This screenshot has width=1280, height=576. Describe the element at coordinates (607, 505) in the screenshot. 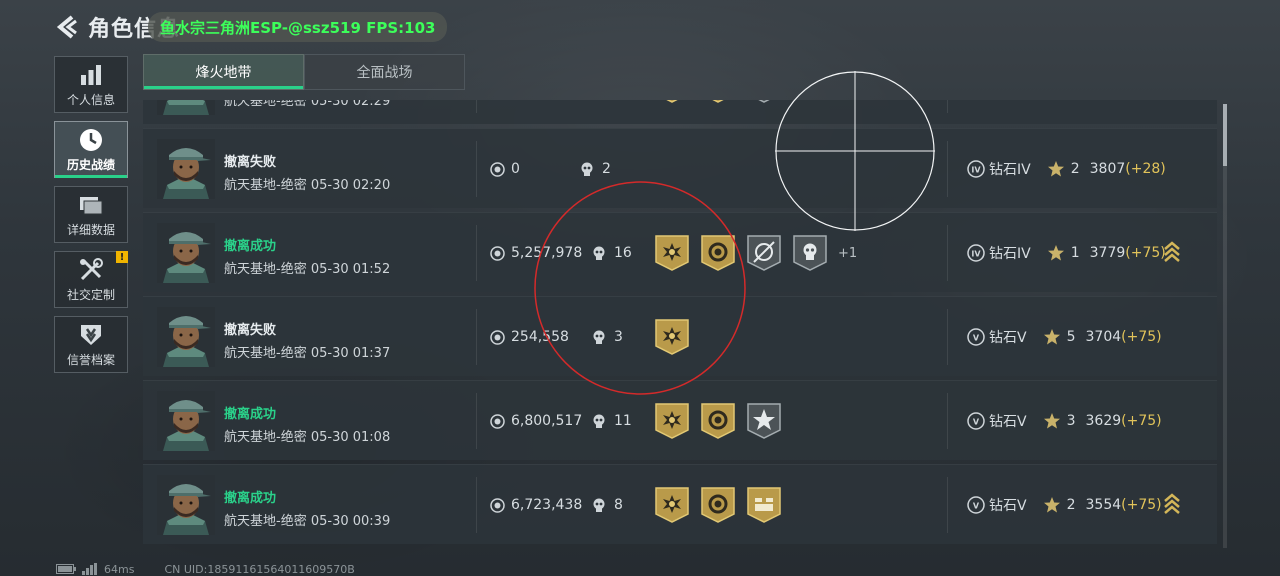

I see `kill-count: 8` at that location.